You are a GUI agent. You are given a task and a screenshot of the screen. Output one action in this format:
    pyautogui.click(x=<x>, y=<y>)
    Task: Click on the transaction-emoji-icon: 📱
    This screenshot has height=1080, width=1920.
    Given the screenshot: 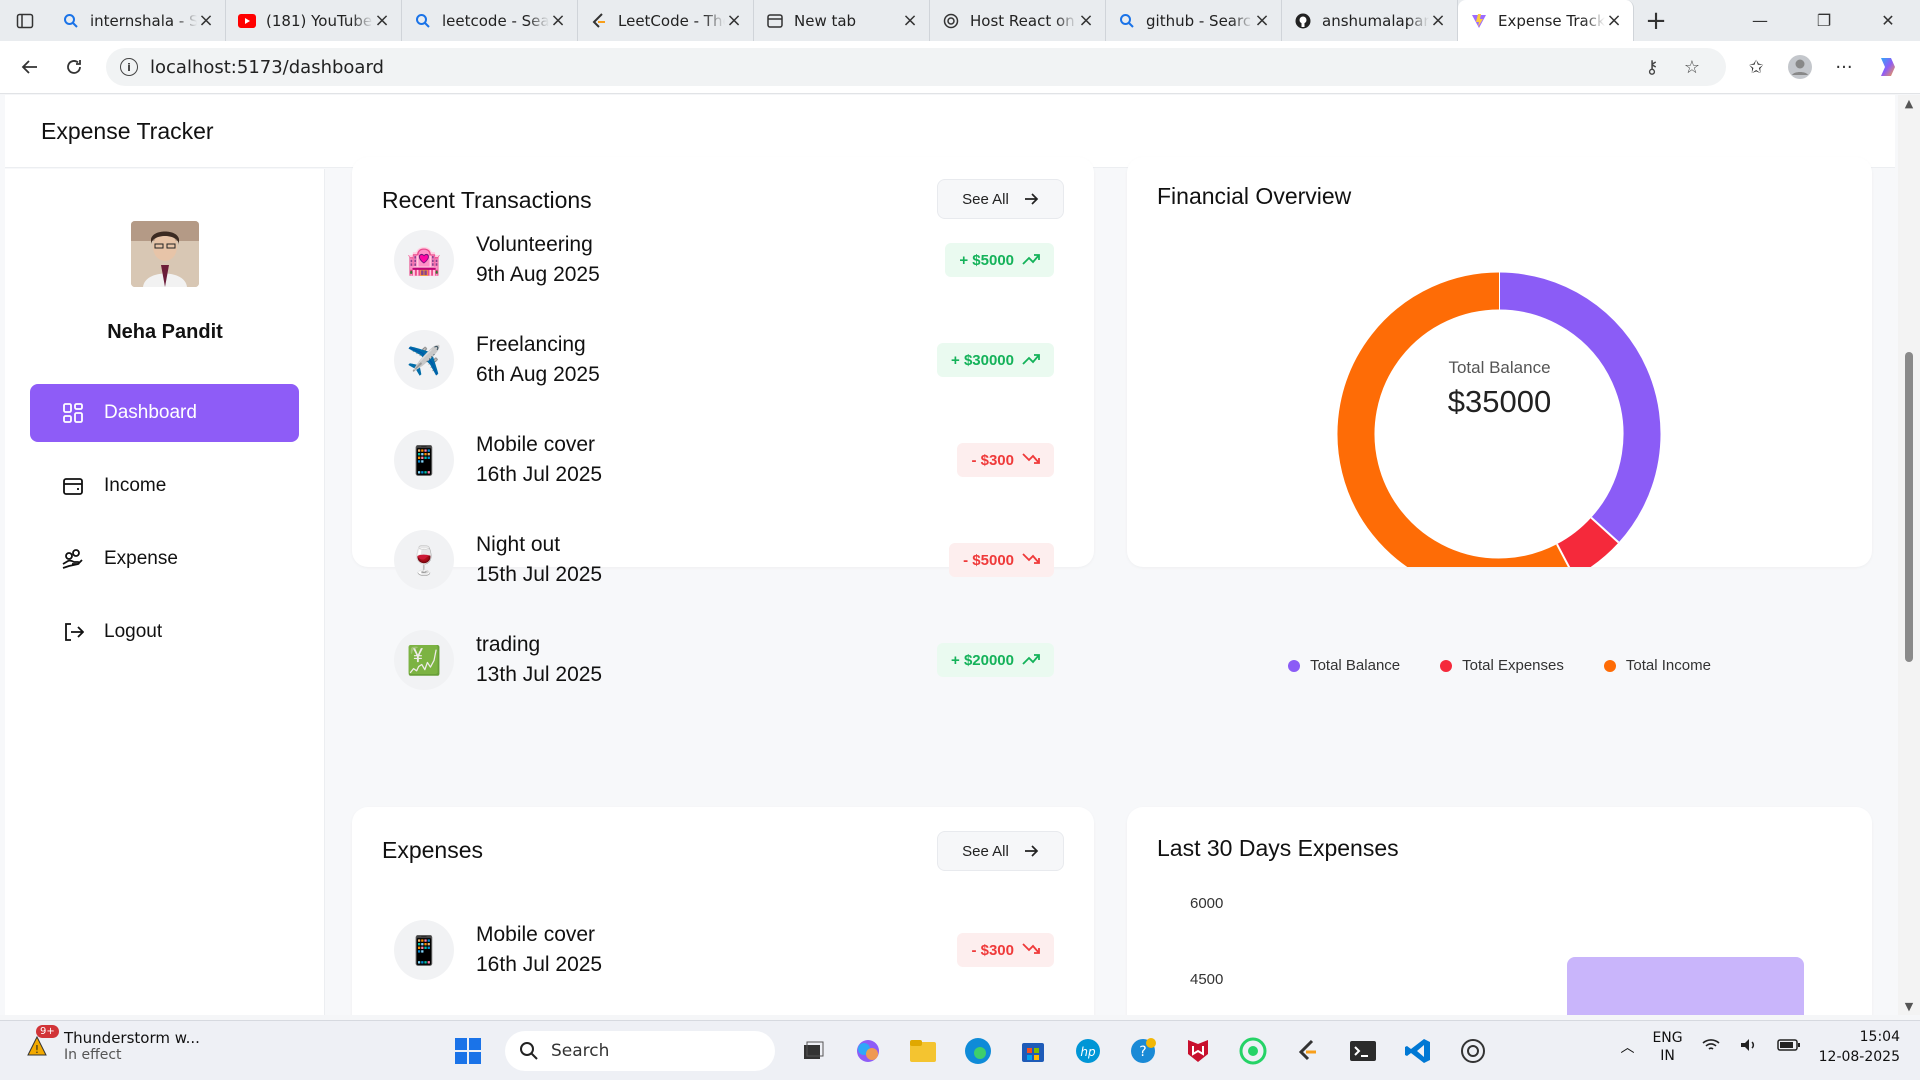 What is the action you would take?
    pyautogui.click(x=424, y=950)
    